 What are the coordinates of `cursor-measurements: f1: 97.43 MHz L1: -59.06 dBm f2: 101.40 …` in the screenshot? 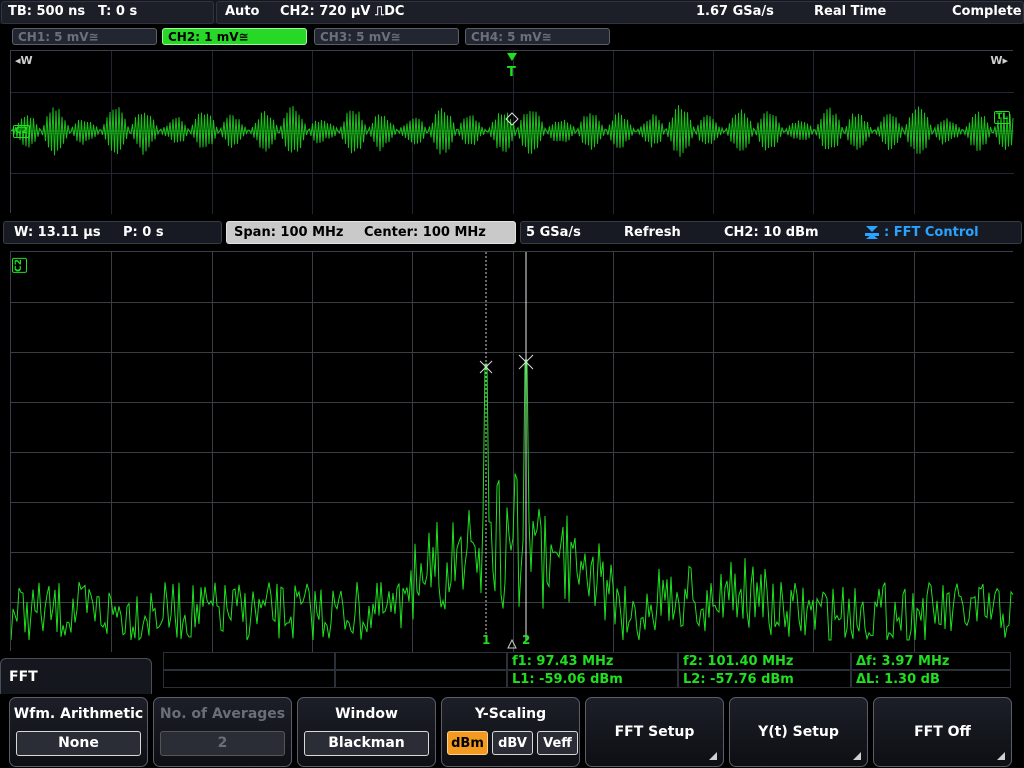 It's located at (587, 671).